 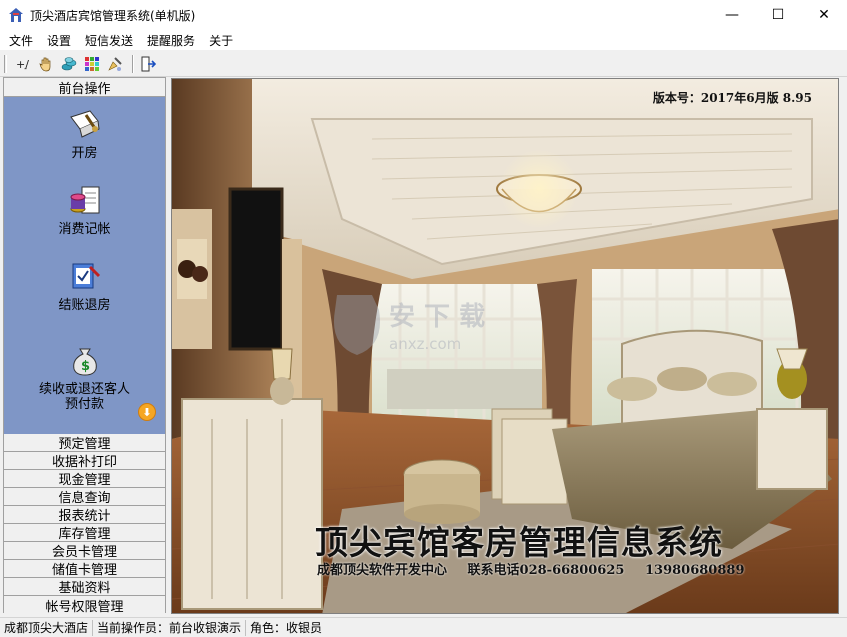 What do you see at coordinates (170, 627) in the screenshot?
I see `status-operator: 当前操作员：前台收银演示` at bounding box center [170, 627].